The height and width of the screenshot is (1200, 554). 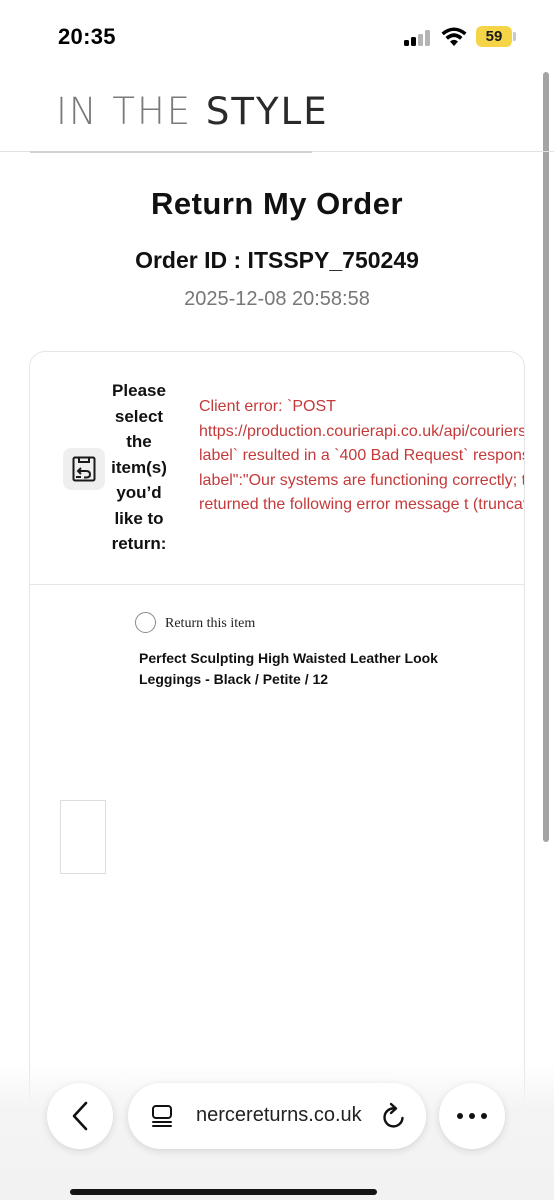 What do you see at coordinates (277, 584) in the screenshot?
I see `card-divider` at bounding box center [277, 584].